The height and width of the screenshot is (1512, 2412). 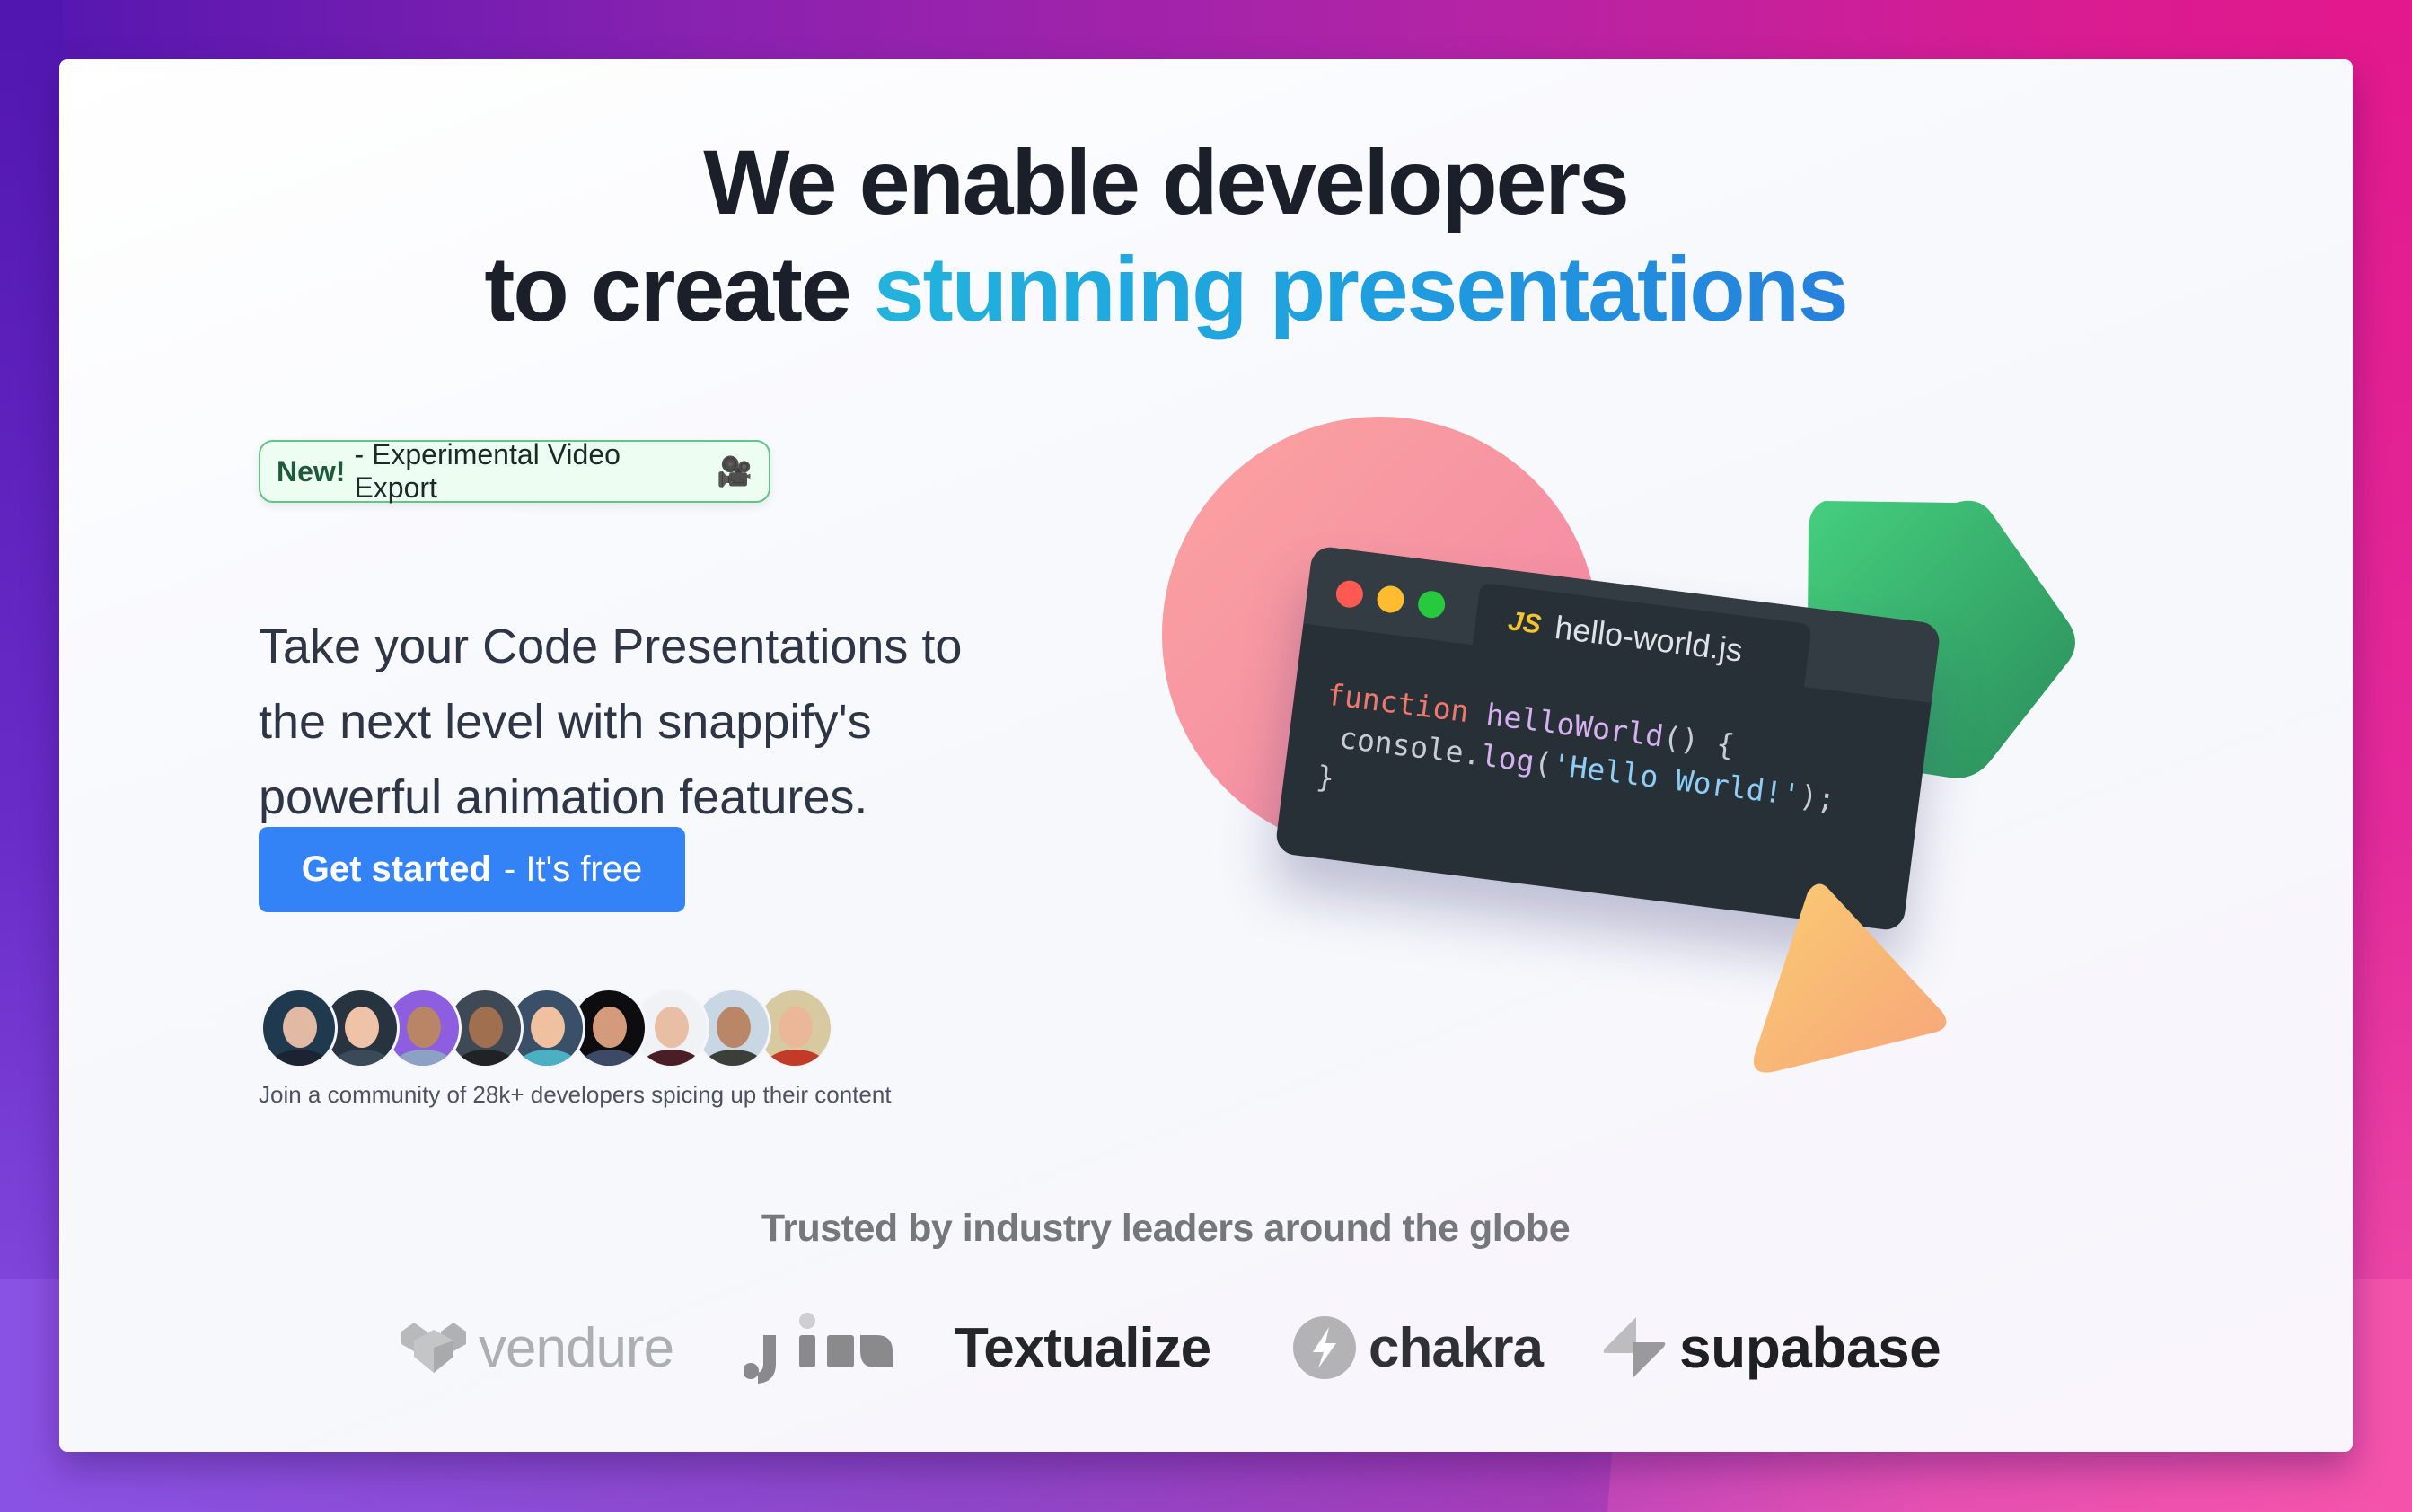 I want to click on new-feature-badge: New! - Experimental Video Export 🎥, so click(x=514, y=471).